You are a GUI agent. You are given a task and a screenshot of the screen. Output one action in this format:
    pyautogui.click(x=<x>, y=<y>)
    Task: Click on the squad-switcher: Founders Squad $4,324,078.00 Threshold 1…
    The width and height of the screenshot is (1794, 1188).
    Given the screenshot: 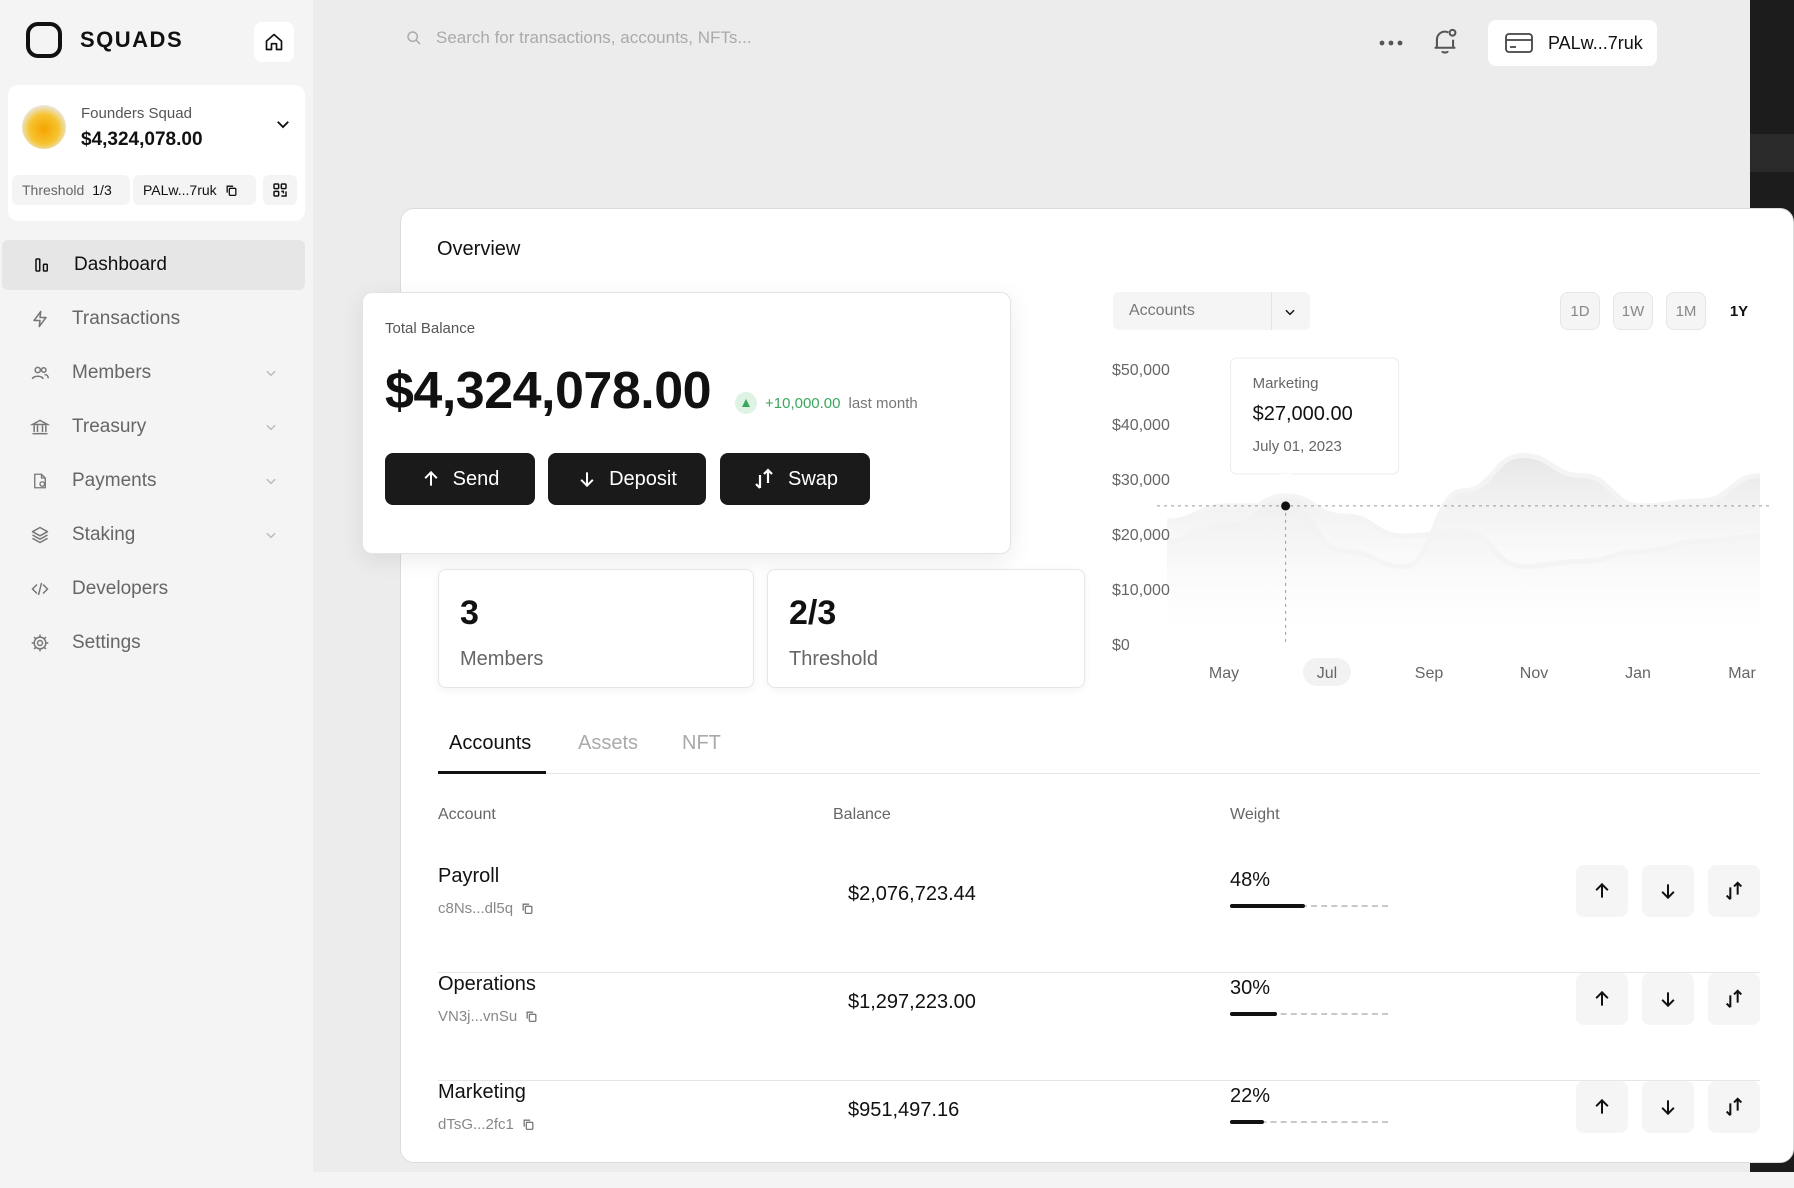 What is the action you would take?
    pyautogui.click(x=156, y=153)
    